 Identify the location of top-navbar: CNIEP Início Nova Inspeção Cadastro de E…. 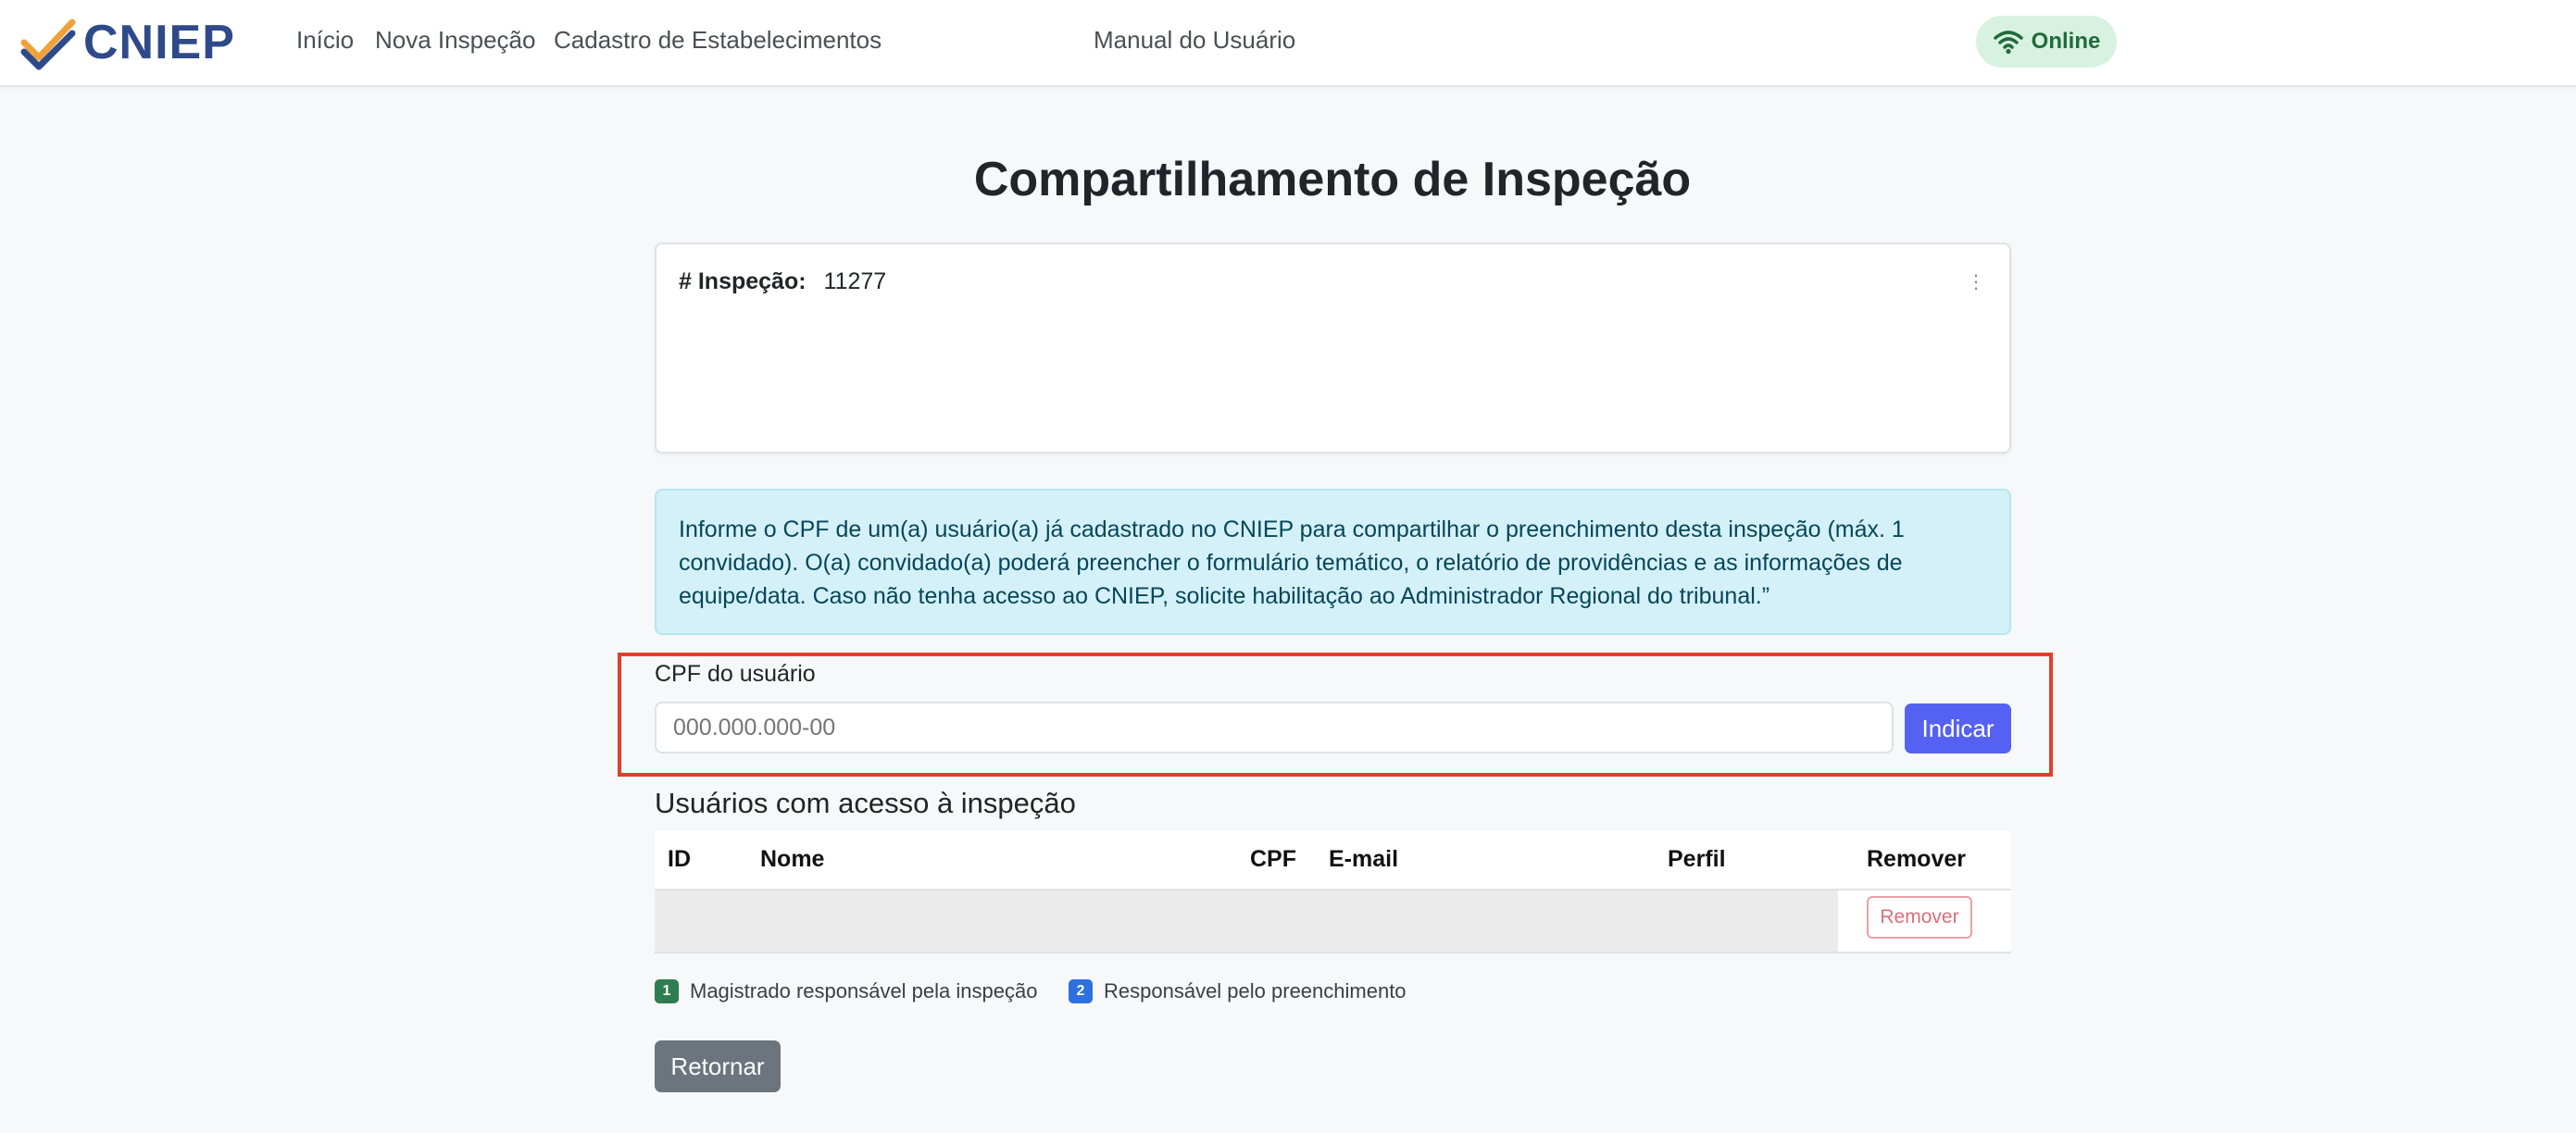
(1288, 43).